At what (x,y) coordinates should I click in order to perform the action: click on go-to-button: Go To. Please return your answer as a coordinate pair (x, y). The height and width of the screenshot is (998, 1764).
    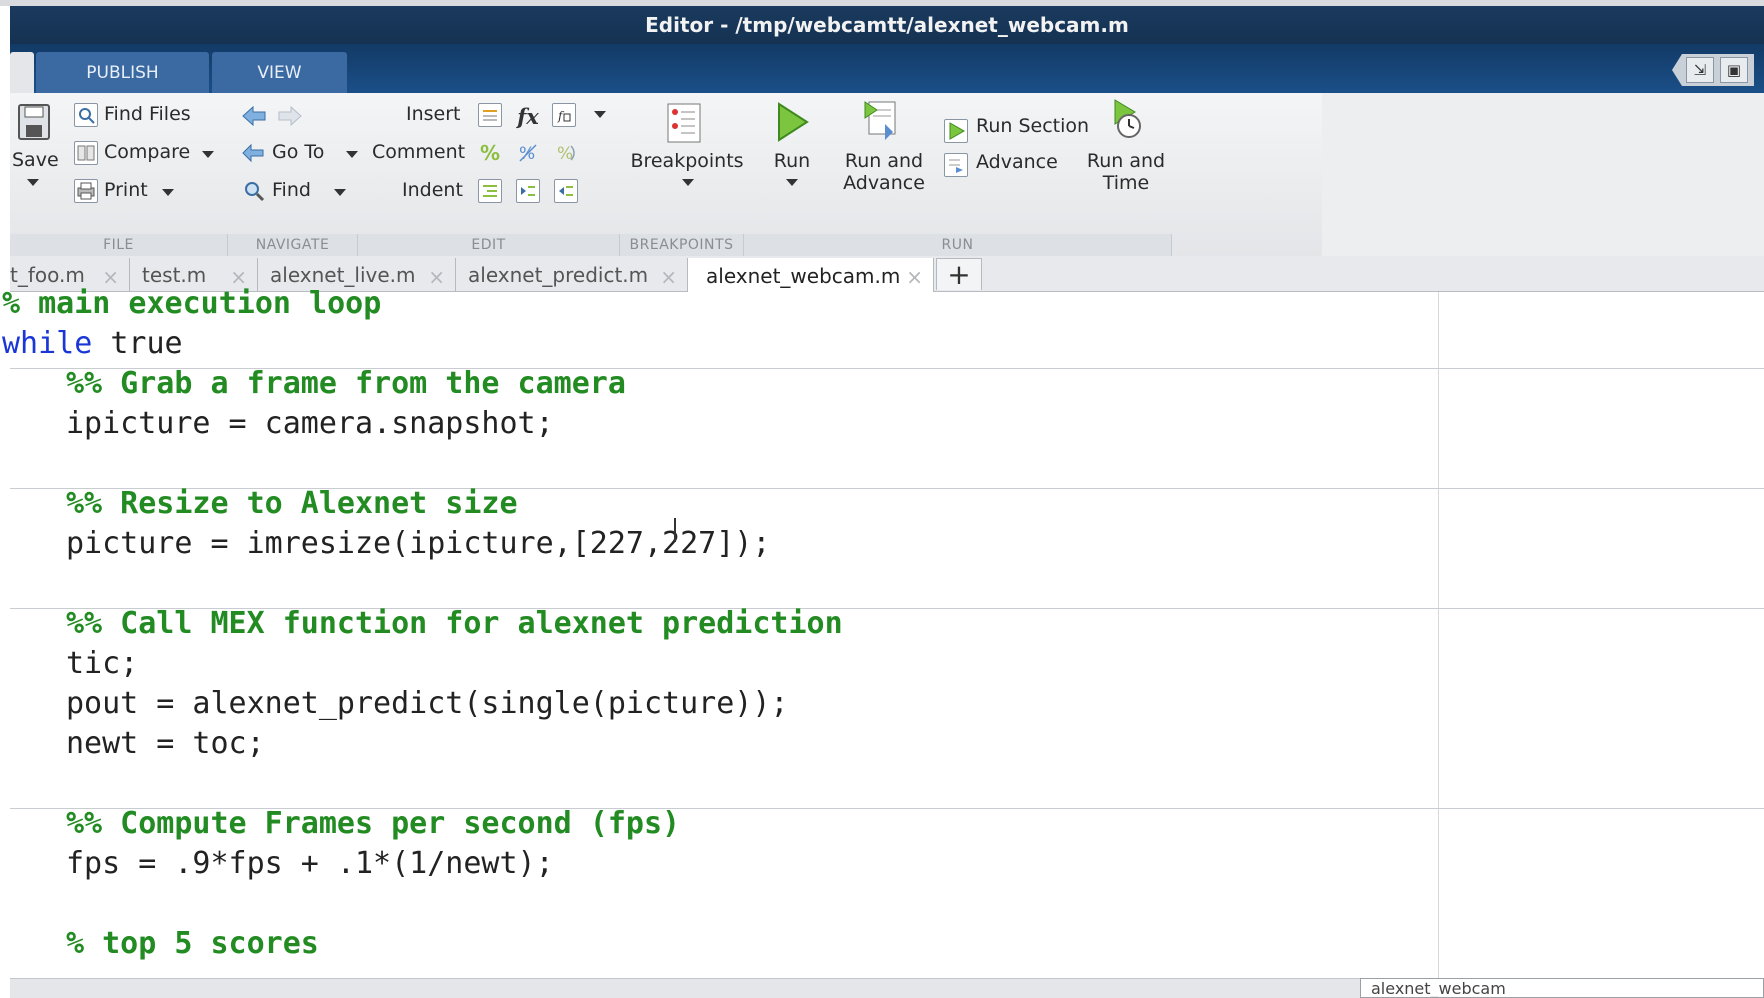
    Looking at the image, I should click on (298, 152).